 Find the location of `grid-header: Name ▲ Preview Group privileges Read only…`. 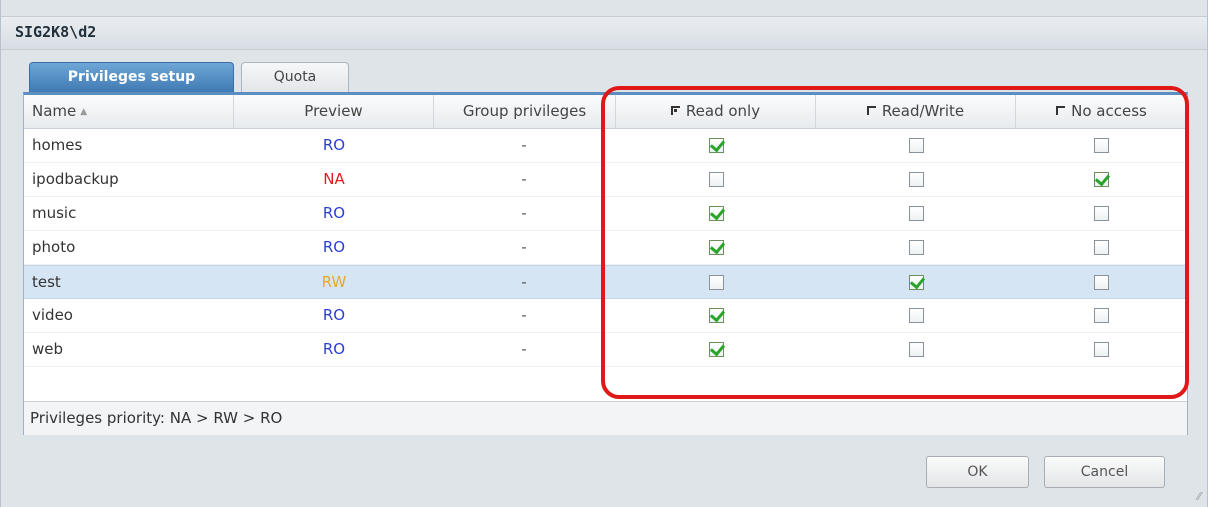

grid-header: Name ▲ Preview Group privileges Read only… is located at coordinates (605, 112).